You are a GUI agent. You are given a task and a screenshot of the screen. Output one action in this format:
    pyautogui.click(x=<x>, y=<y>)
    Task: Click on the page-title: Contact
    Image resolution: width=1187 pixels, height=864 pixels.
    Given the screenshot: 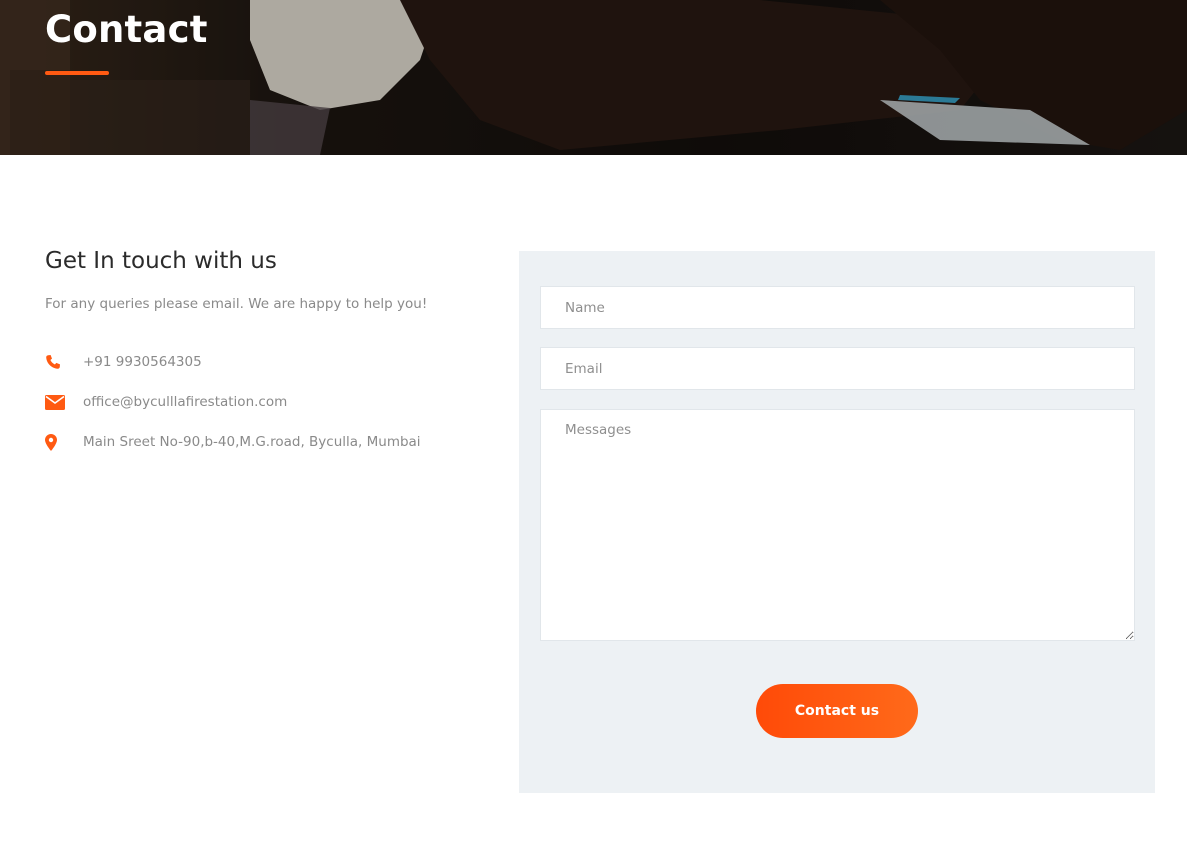 What is the action you would take?
    pyautogui.click(x=126, y=29)
    